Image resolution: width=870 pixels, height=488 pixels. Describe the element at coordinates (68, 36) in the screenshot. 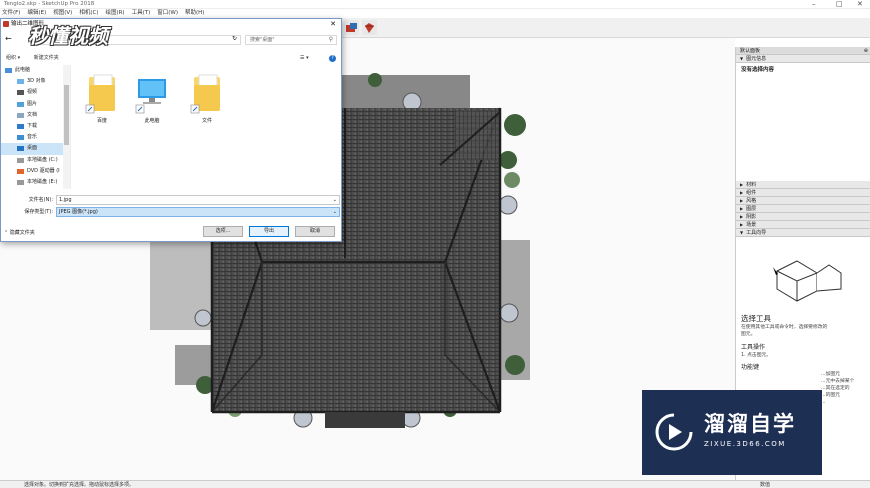

I see `logo-text: 秒懂视频` at that location.